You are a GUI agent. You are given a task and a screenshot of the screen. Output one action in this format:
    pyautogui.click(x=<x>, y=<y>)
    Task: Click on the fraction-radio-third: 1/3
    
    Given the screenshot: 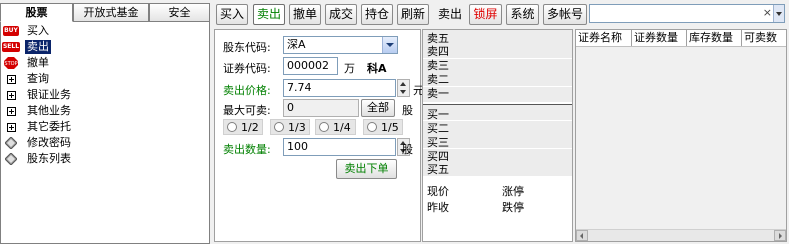 What is the action you would take?
    pyautogui.click(x=290, y=127)
    